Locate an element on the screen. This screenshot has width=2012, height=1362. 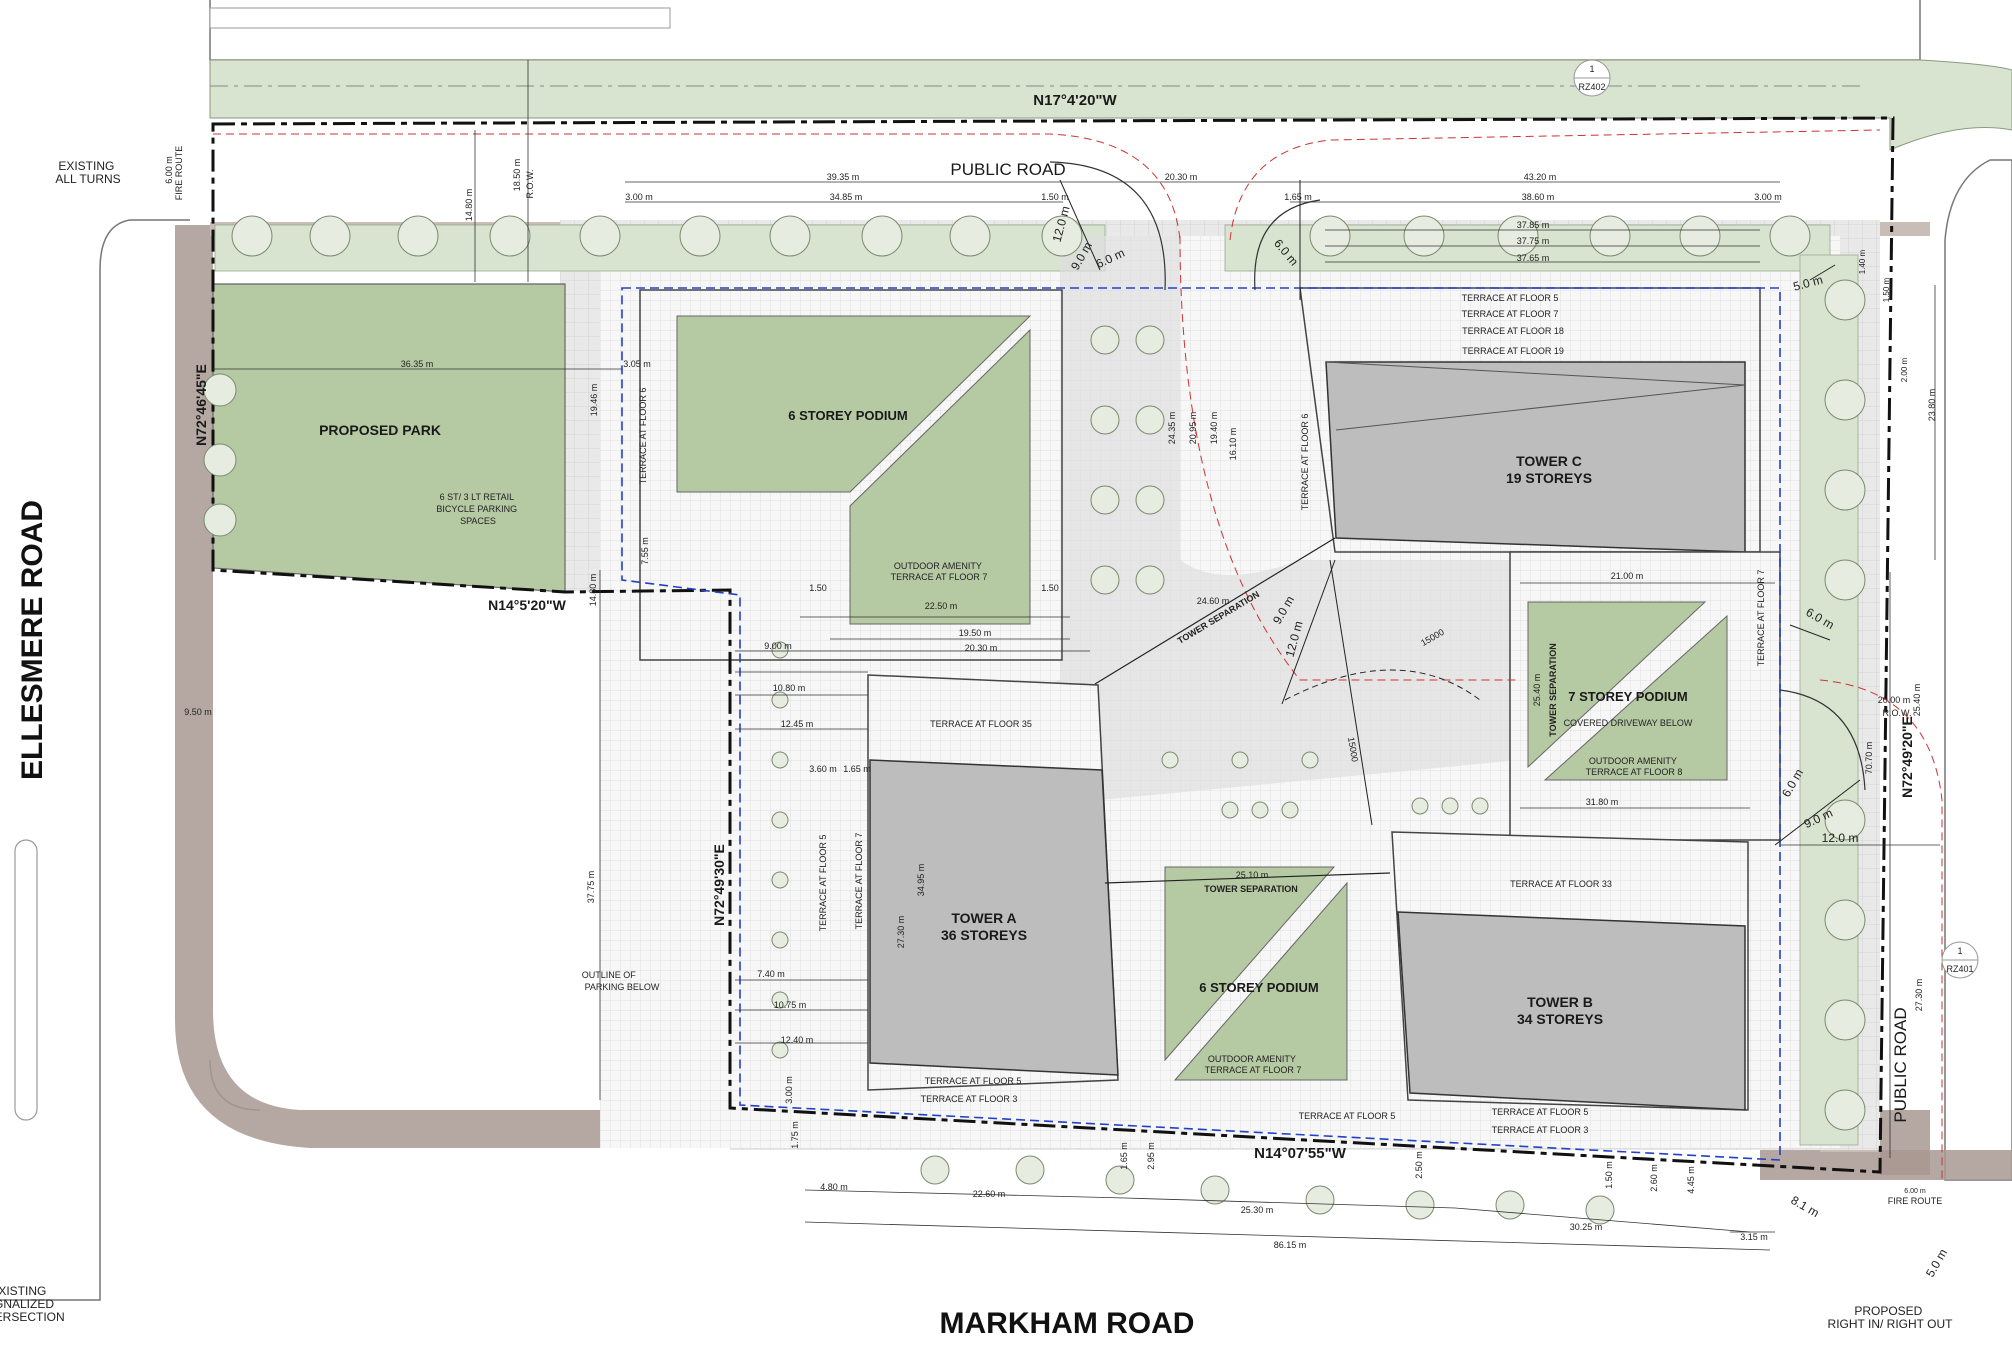
dim-165b: 1.65 m is located at coordinates (857, 769).